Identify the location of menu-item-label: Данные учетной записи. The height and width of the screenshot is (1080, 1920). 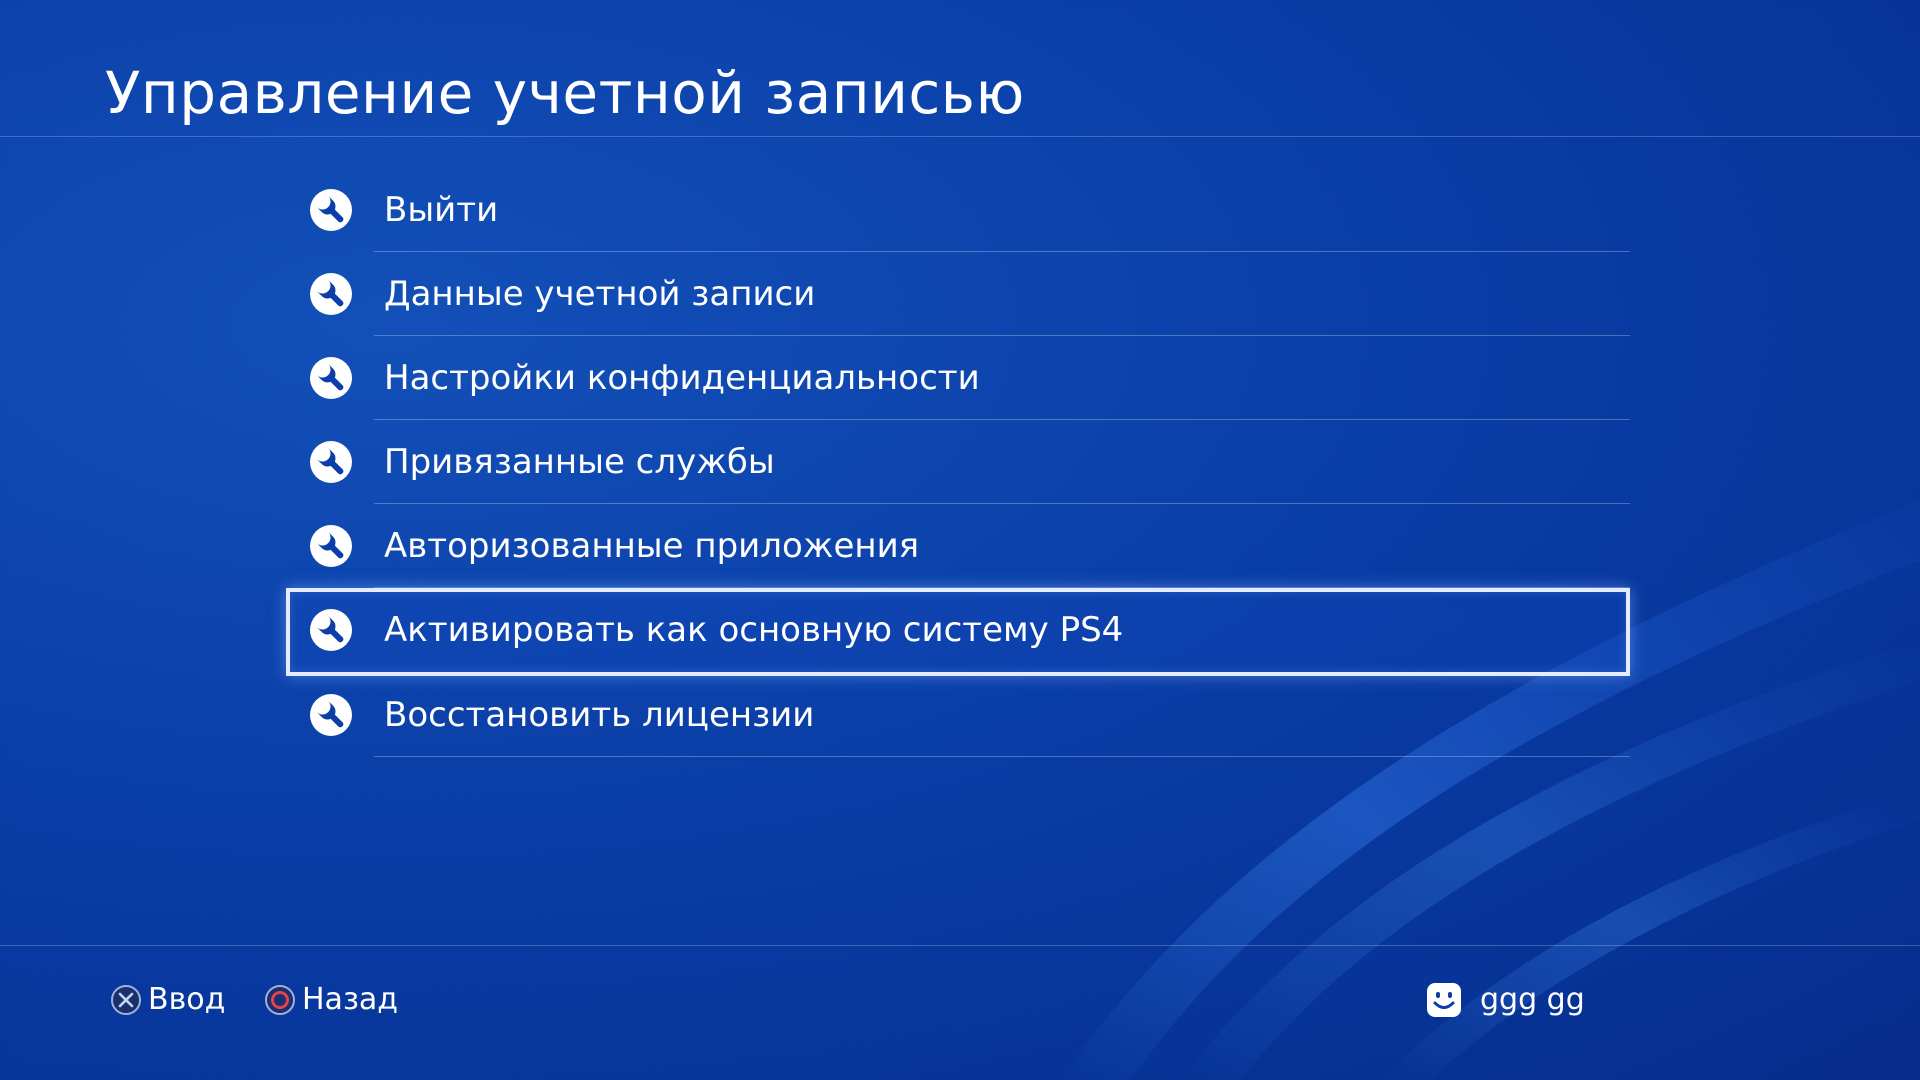
(600, 294).